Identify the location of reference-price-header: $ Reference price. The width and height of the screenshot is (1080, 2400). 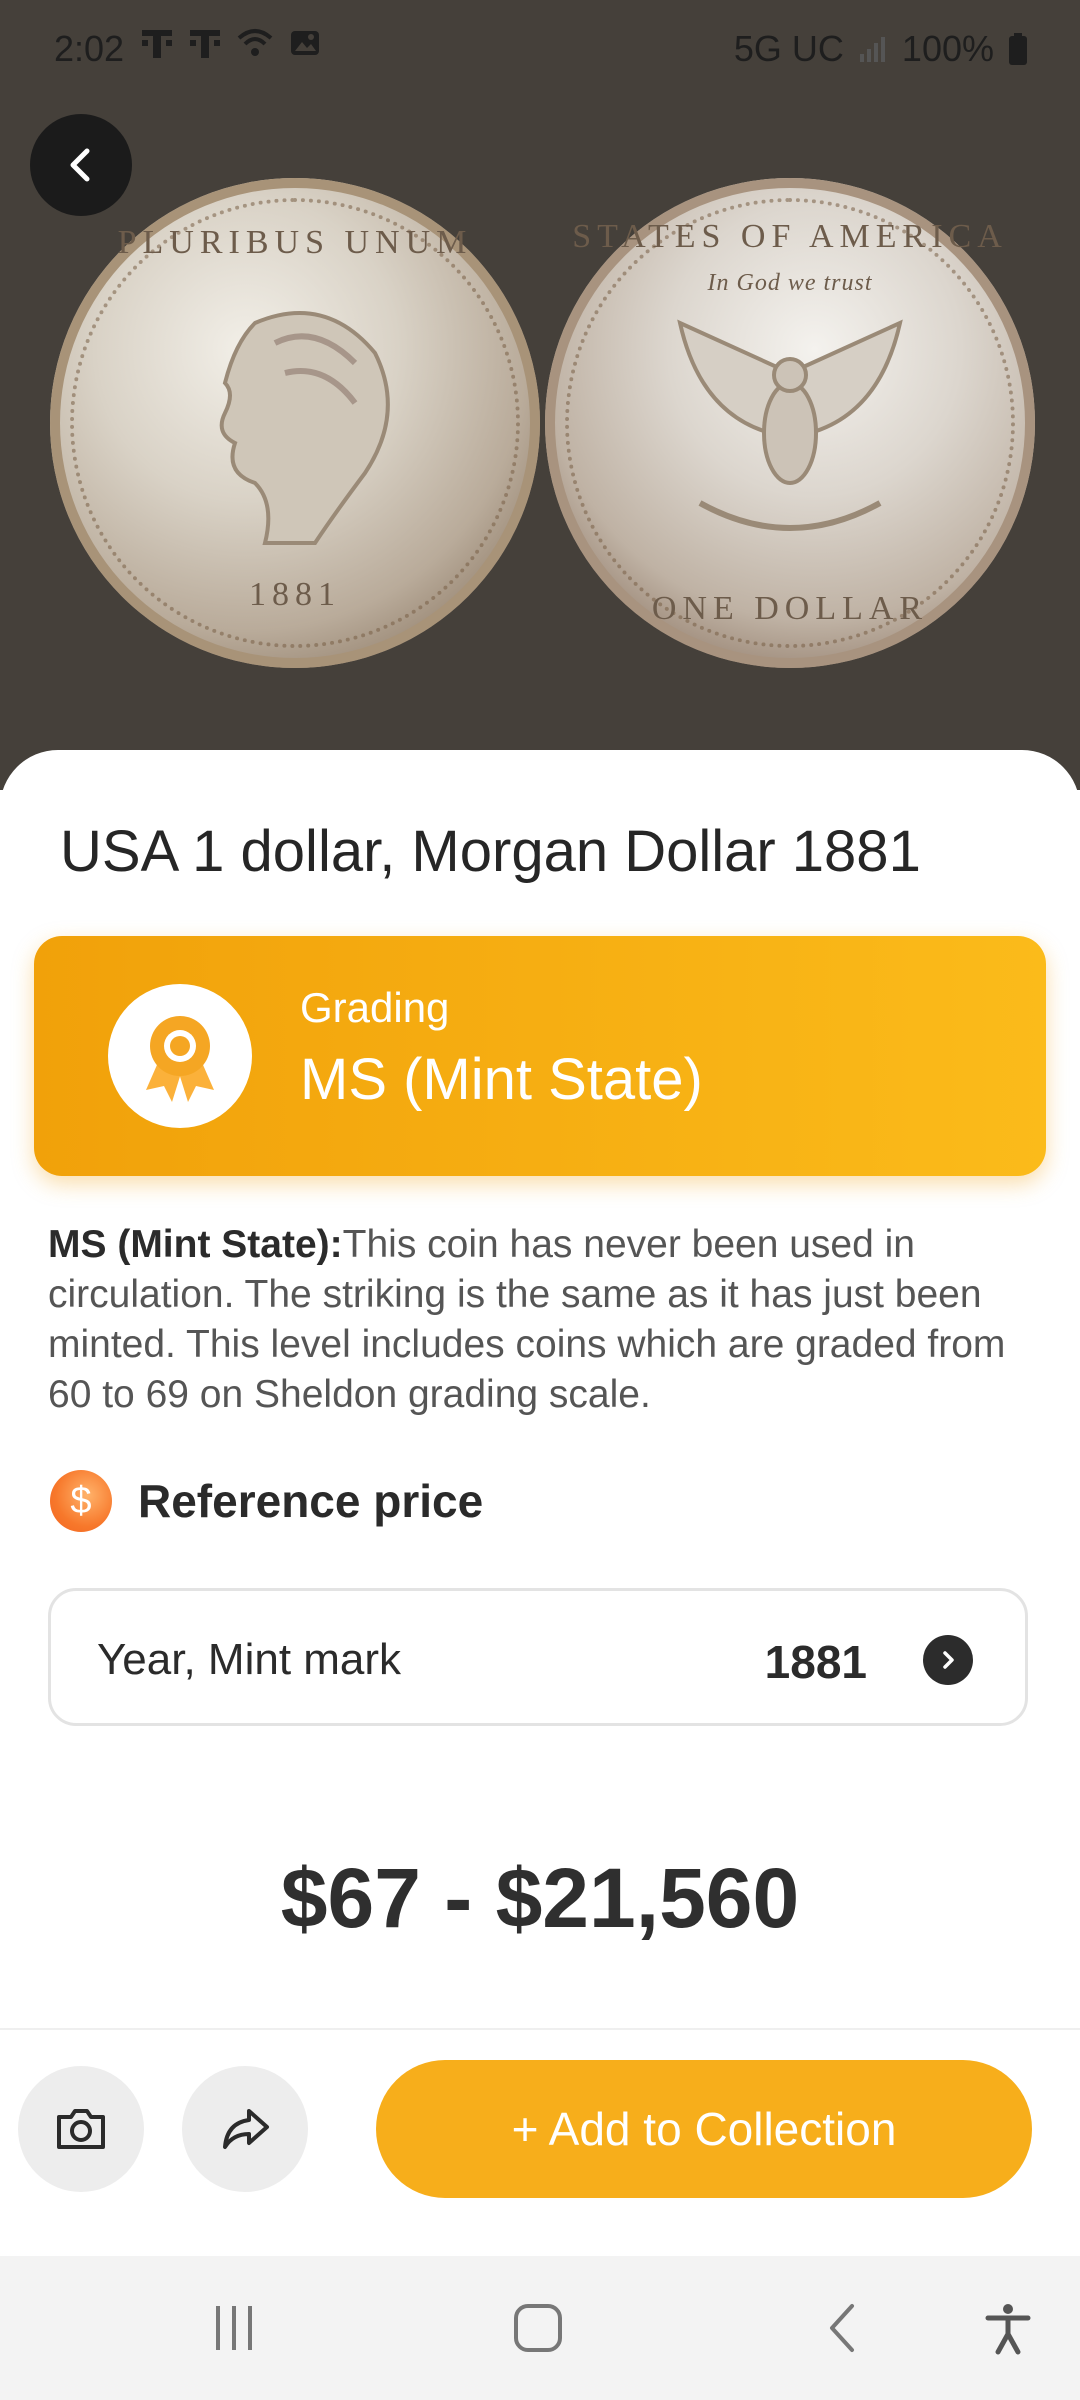
(266, 1501).